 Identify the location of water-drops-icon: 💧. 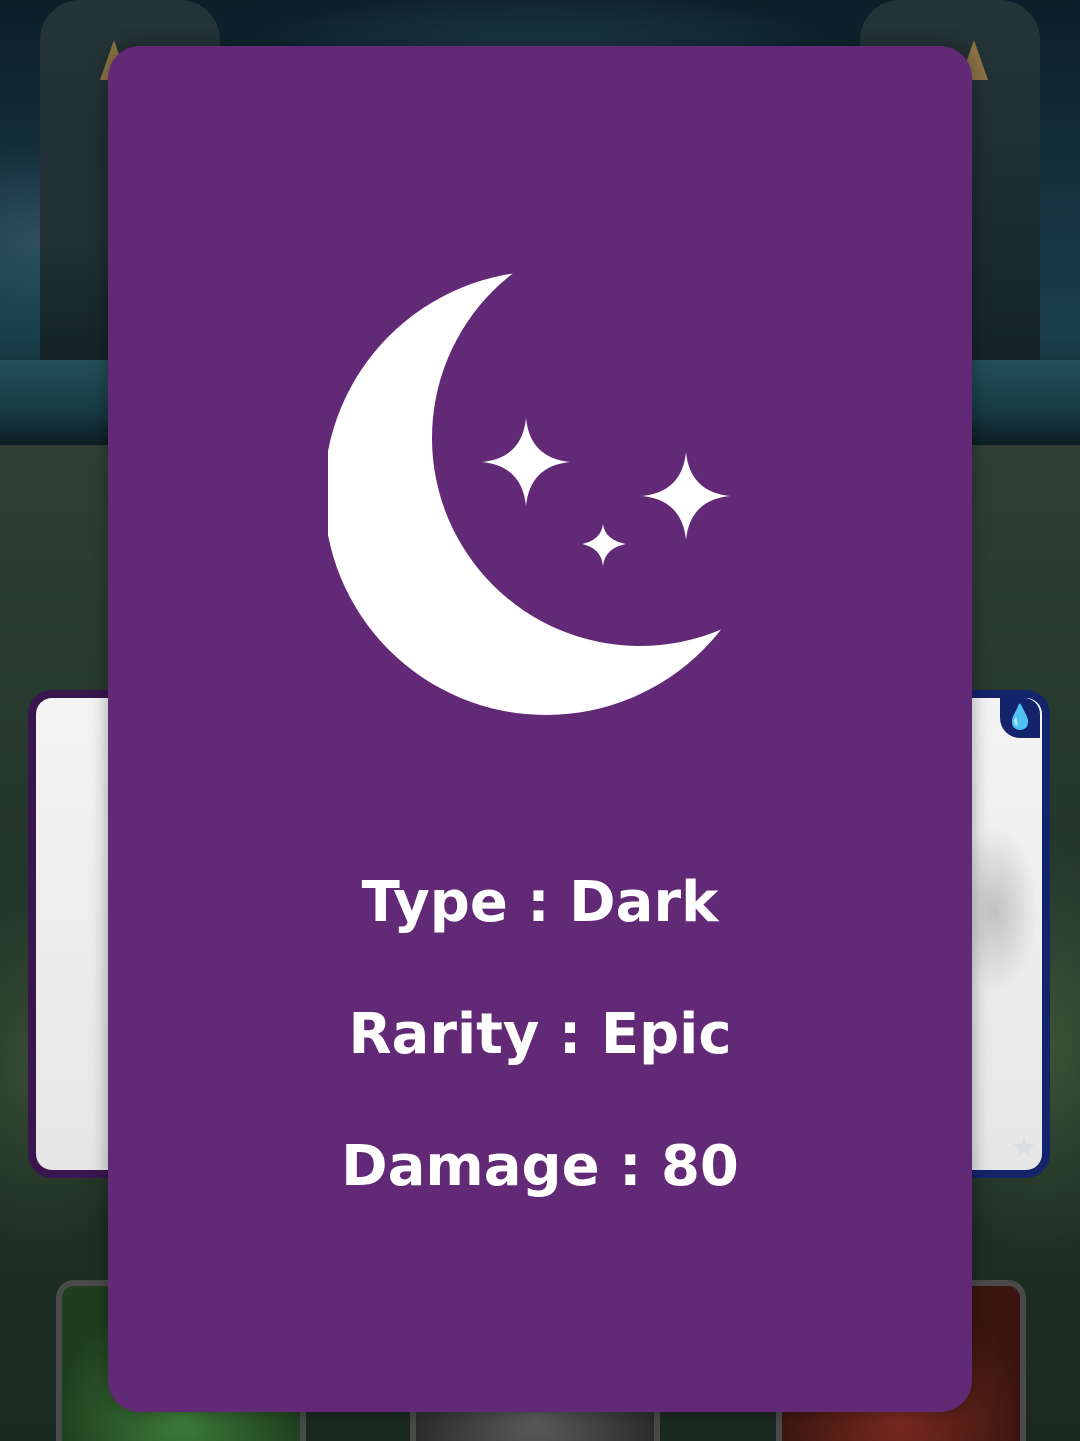
(1020, 718).